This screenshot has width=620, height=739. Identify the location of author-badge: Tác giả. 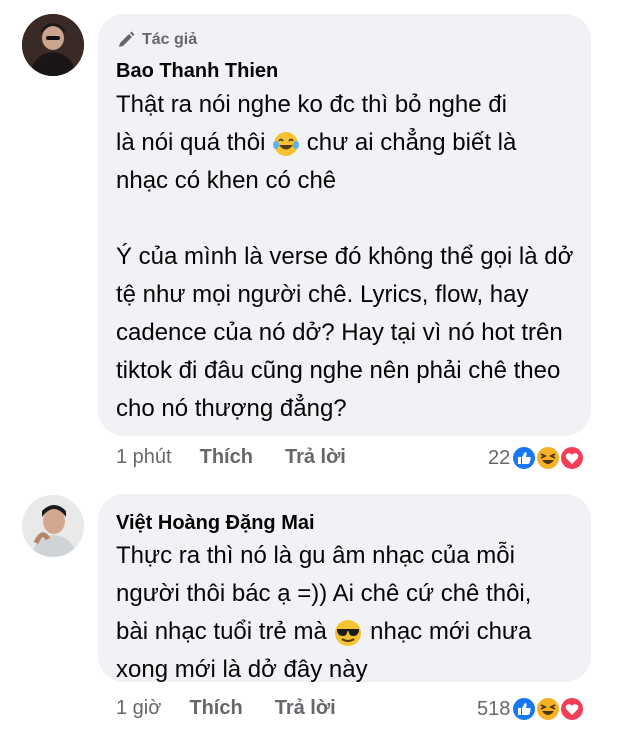
(156, 40).